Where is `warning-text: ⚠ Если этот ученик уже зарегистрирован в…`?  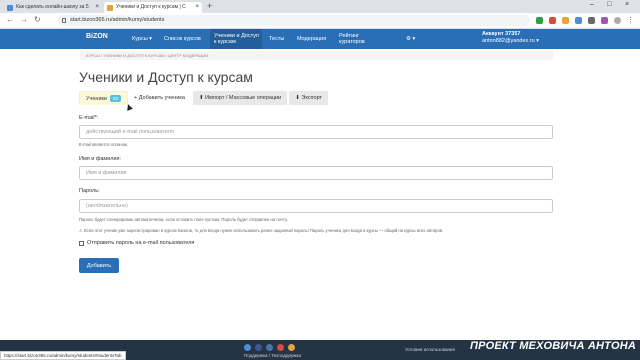 warning-text: ⚠ Если этот ученик уже зарегистрирован в… is located at coordinates (261, 230).